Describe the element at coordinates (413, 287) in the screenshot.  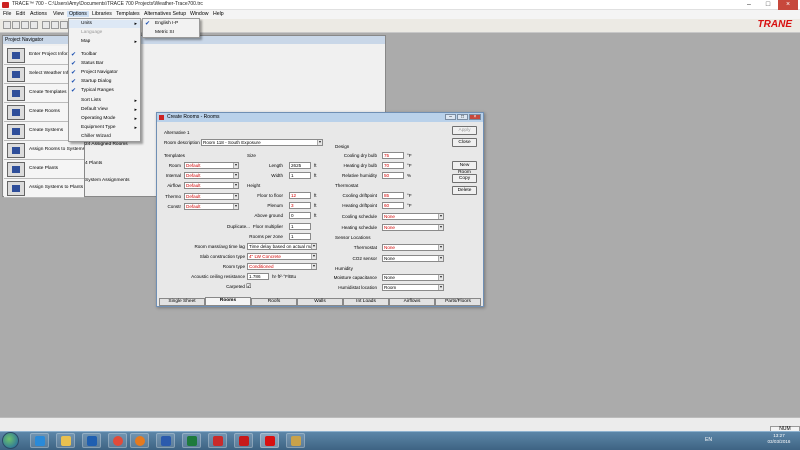
I see `humidistat-location-select: Room ▼` at that location.